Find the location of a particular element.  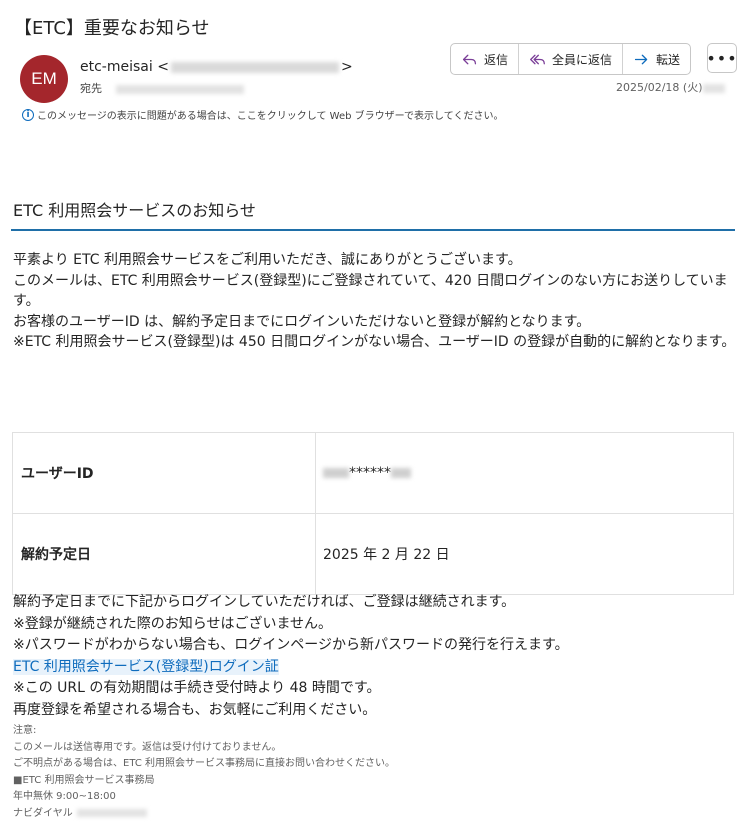

forward-label: 転送 is located at coordinates (668, 59).